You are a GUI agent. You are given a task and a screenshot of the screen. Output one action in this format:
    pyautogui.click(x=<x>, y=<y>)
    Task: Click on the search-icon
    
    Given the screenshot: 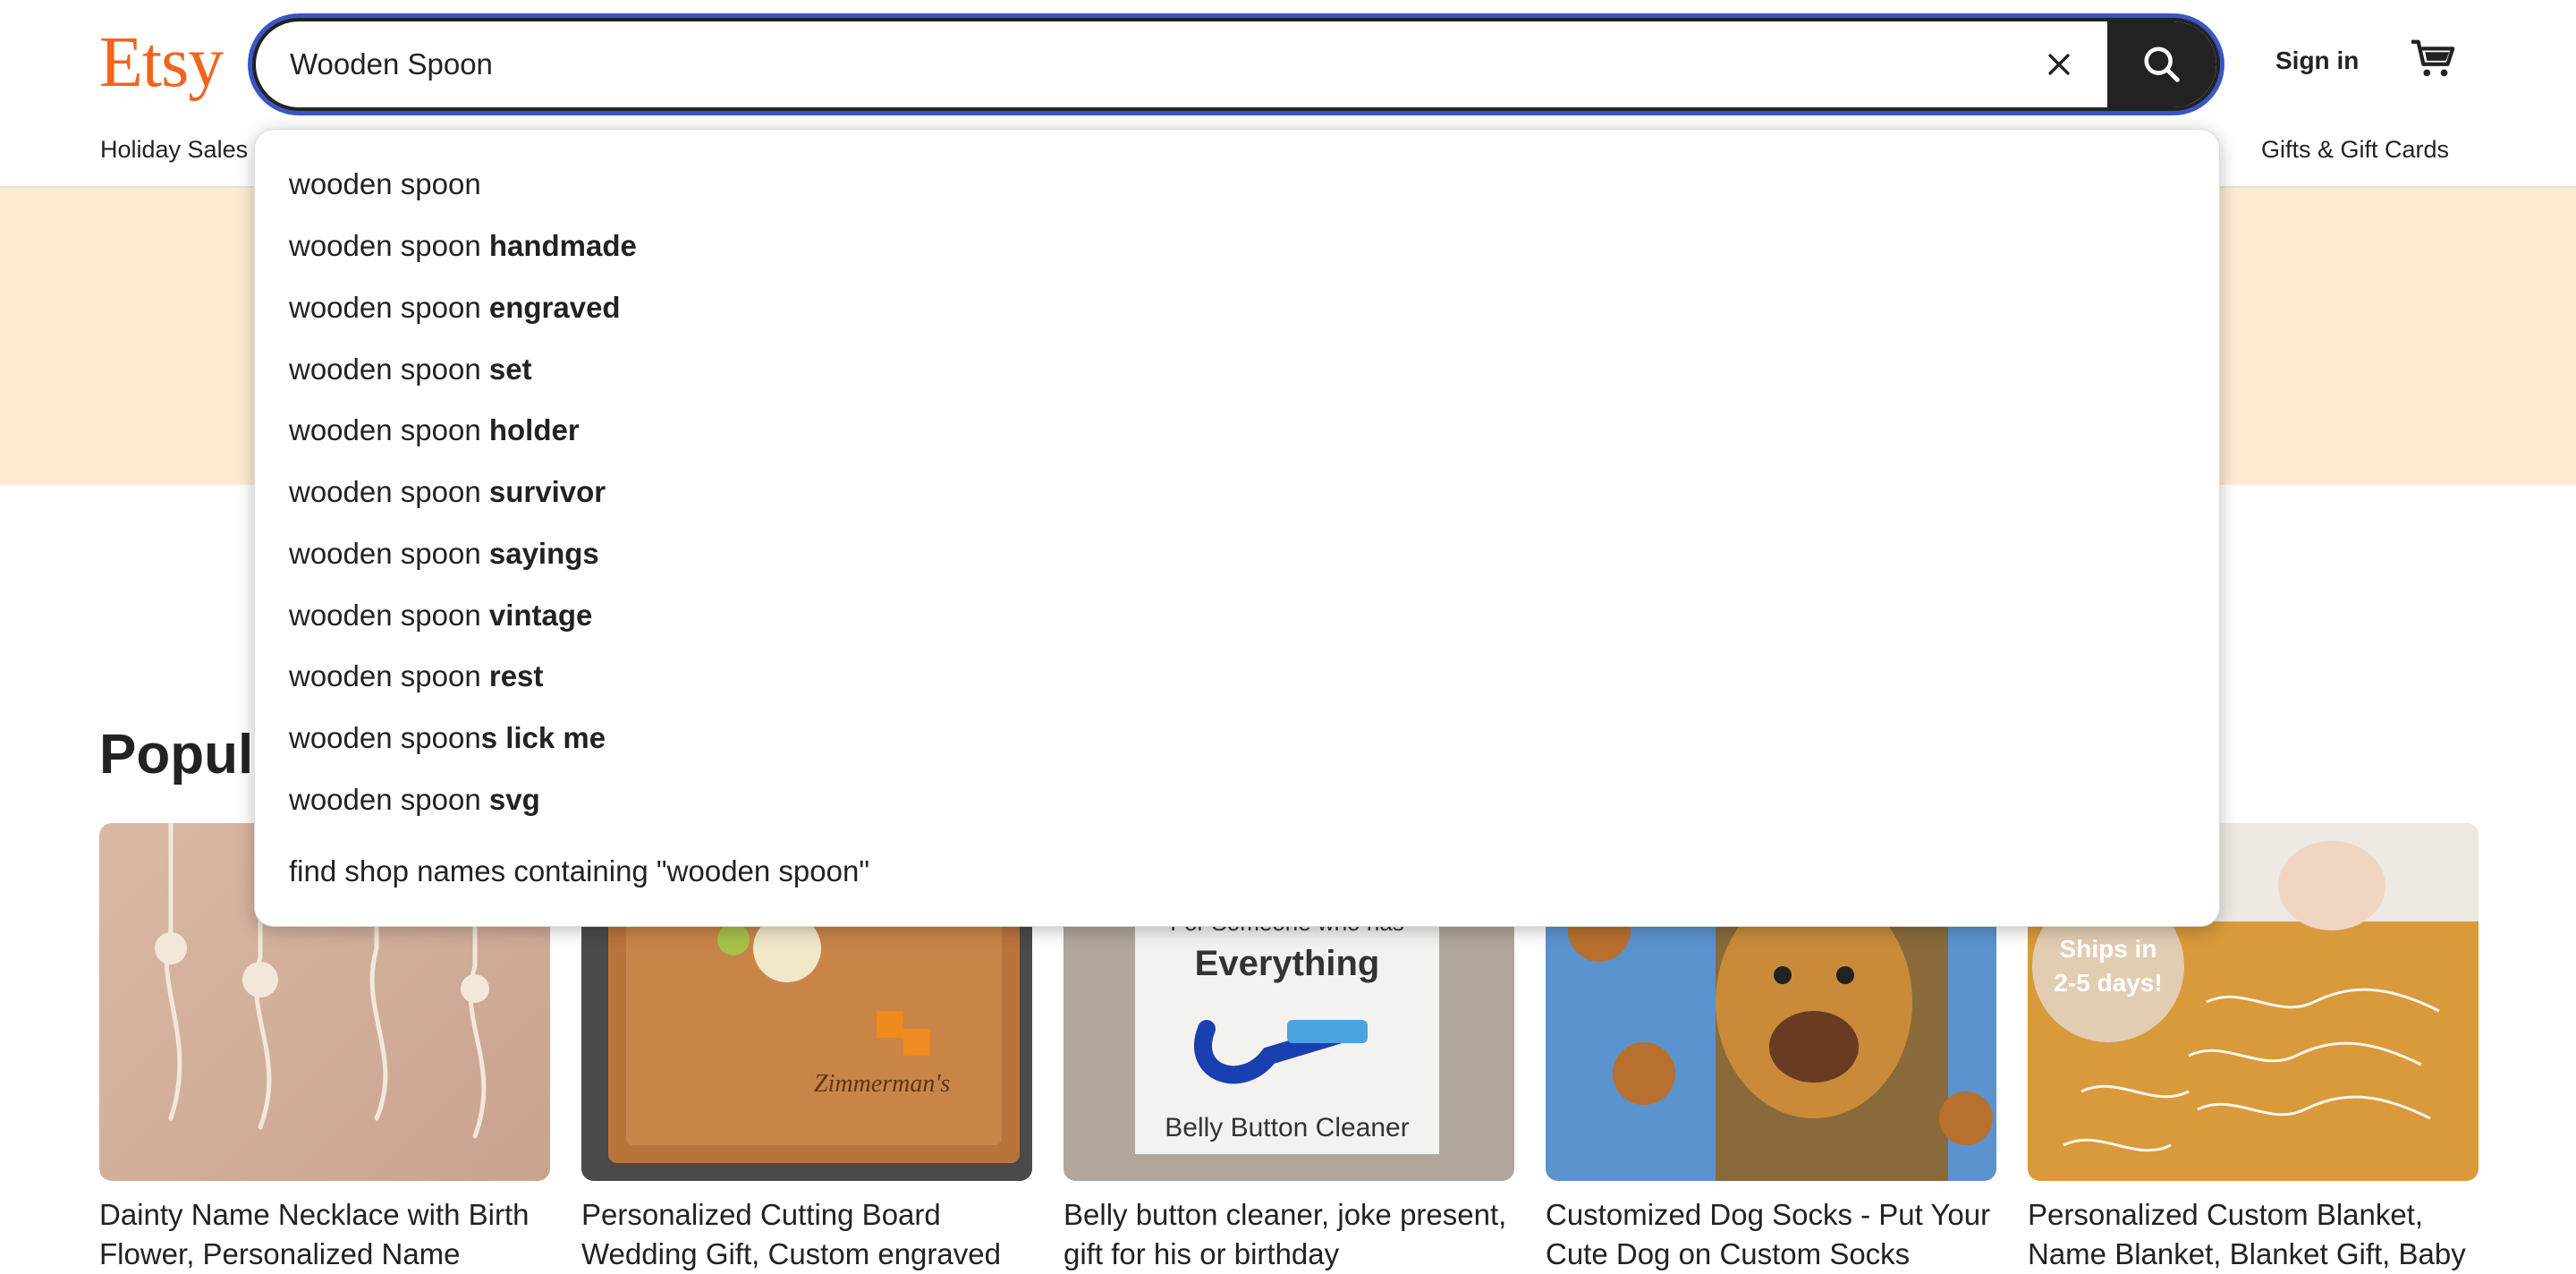 What is the action you would take?
    pyautogui.click(x=2162, y=64)
    